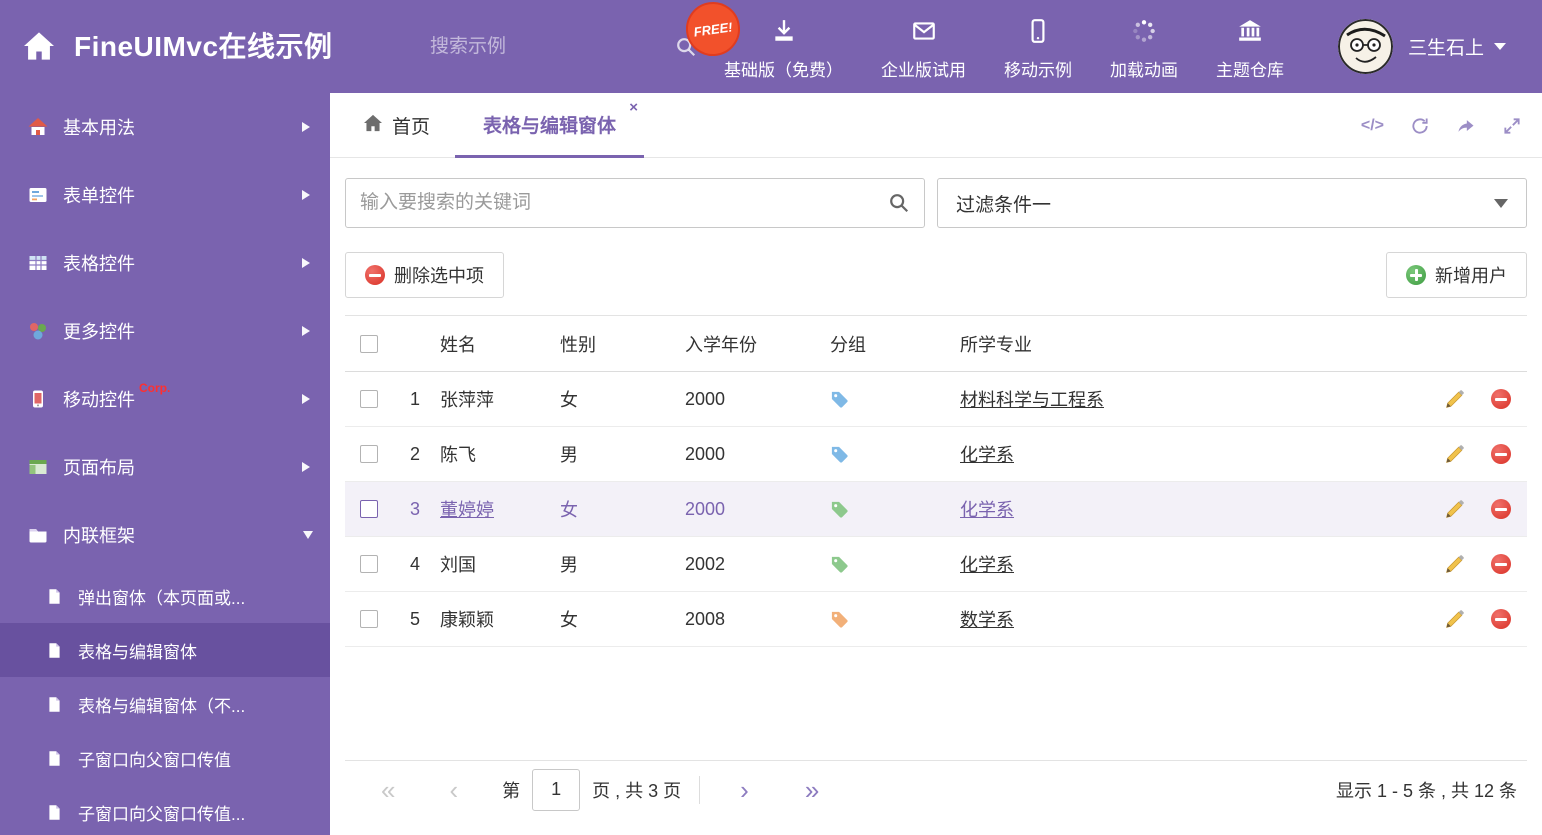 This screenshot has width=1542, height=835. Describe the element at coordinates (936, 399) in the screenshot. I see `table-row: 1 张萍萍 女 2000 材料科学与工程系` at that location.